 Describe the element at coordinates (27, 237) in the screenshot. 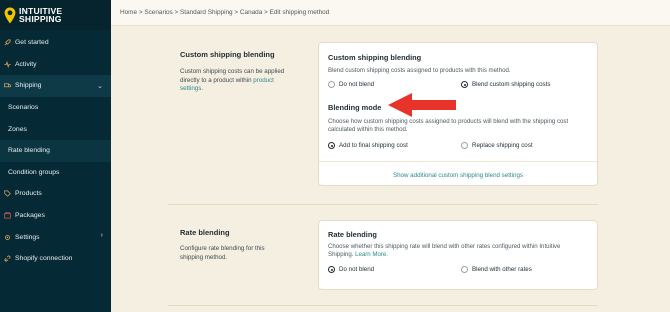

I see `sidebar-item-label: Settings` at that location.